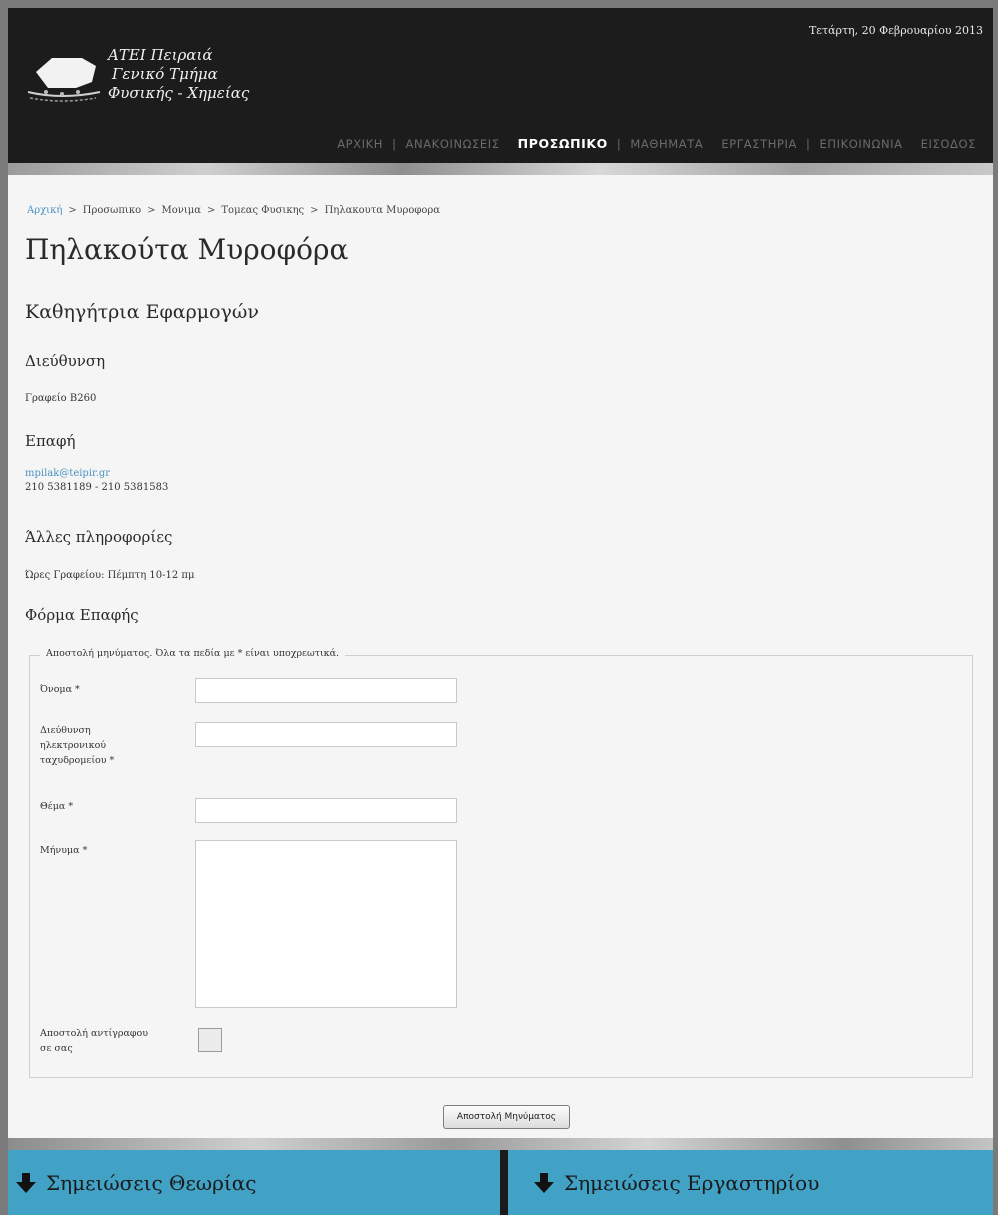 This screenshot has width=998, height=1215. Describe the element at coordinates (94, 1033) in the screenshot. I see `copy-label-line-1: Αποστολή αντίγραφου` at that location.